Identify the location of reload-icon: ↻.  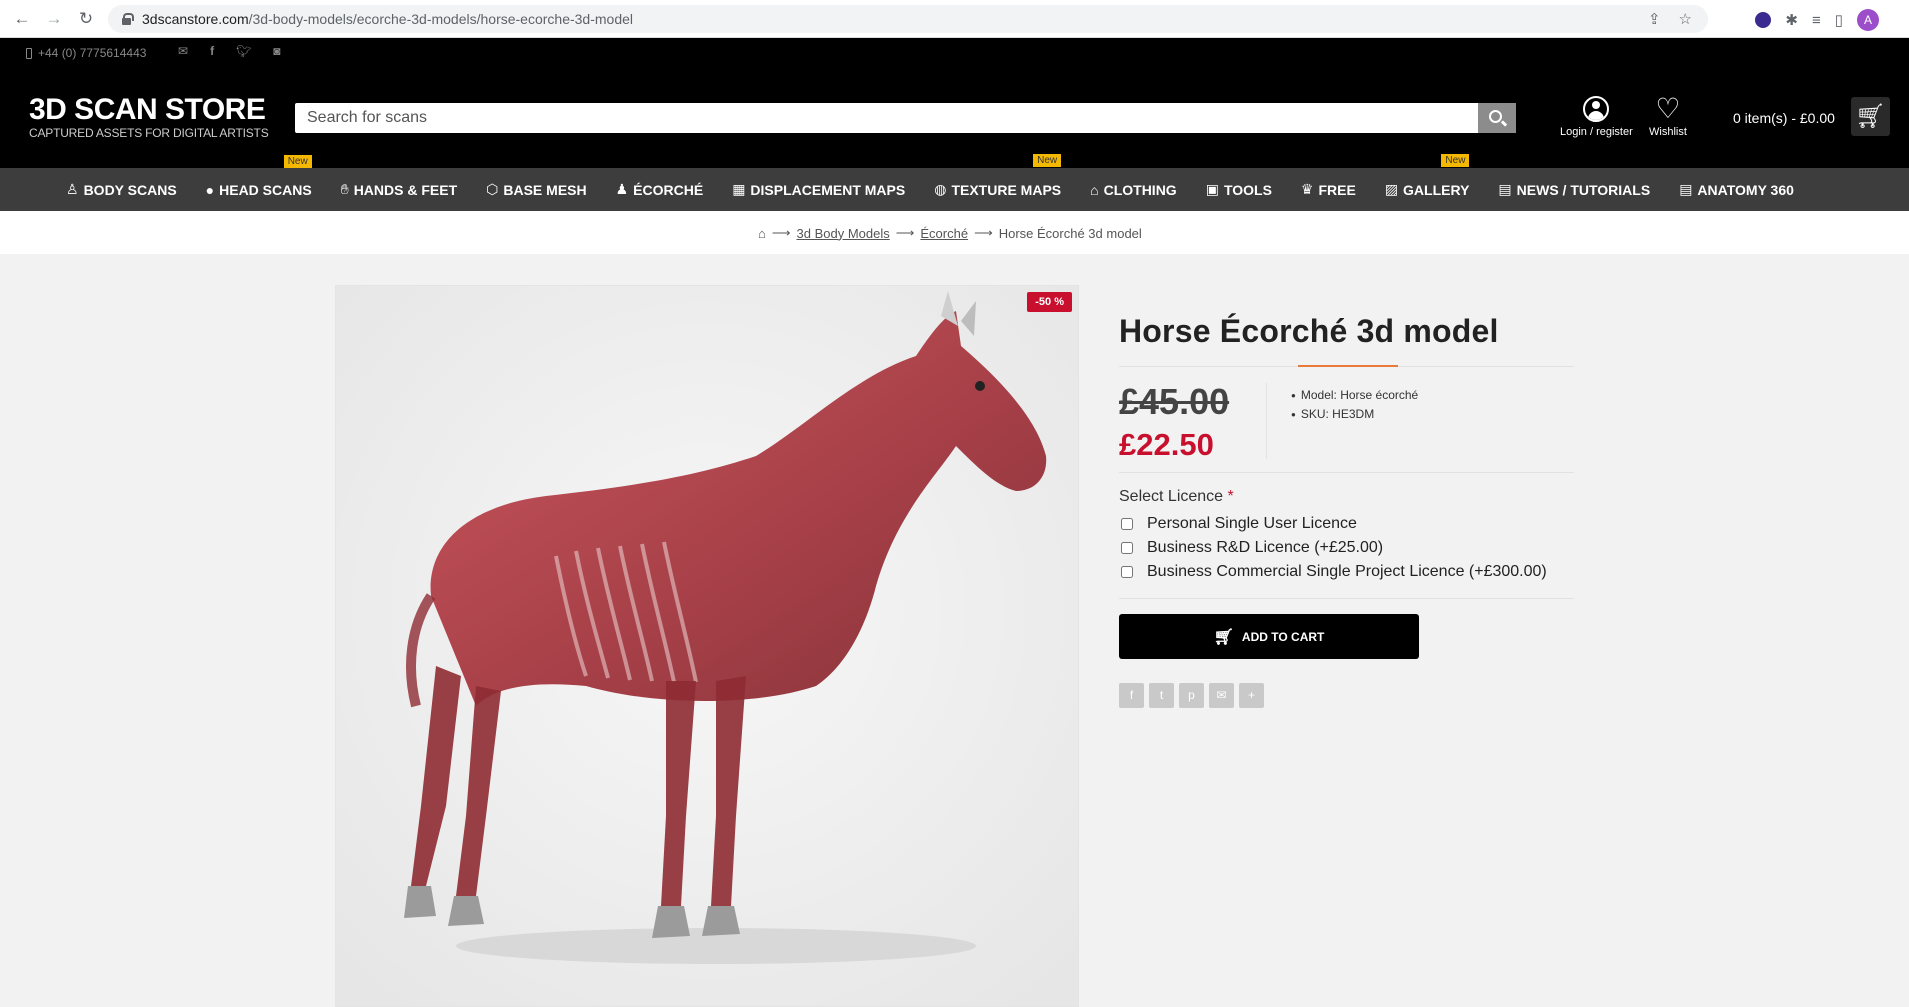
(86, 19).